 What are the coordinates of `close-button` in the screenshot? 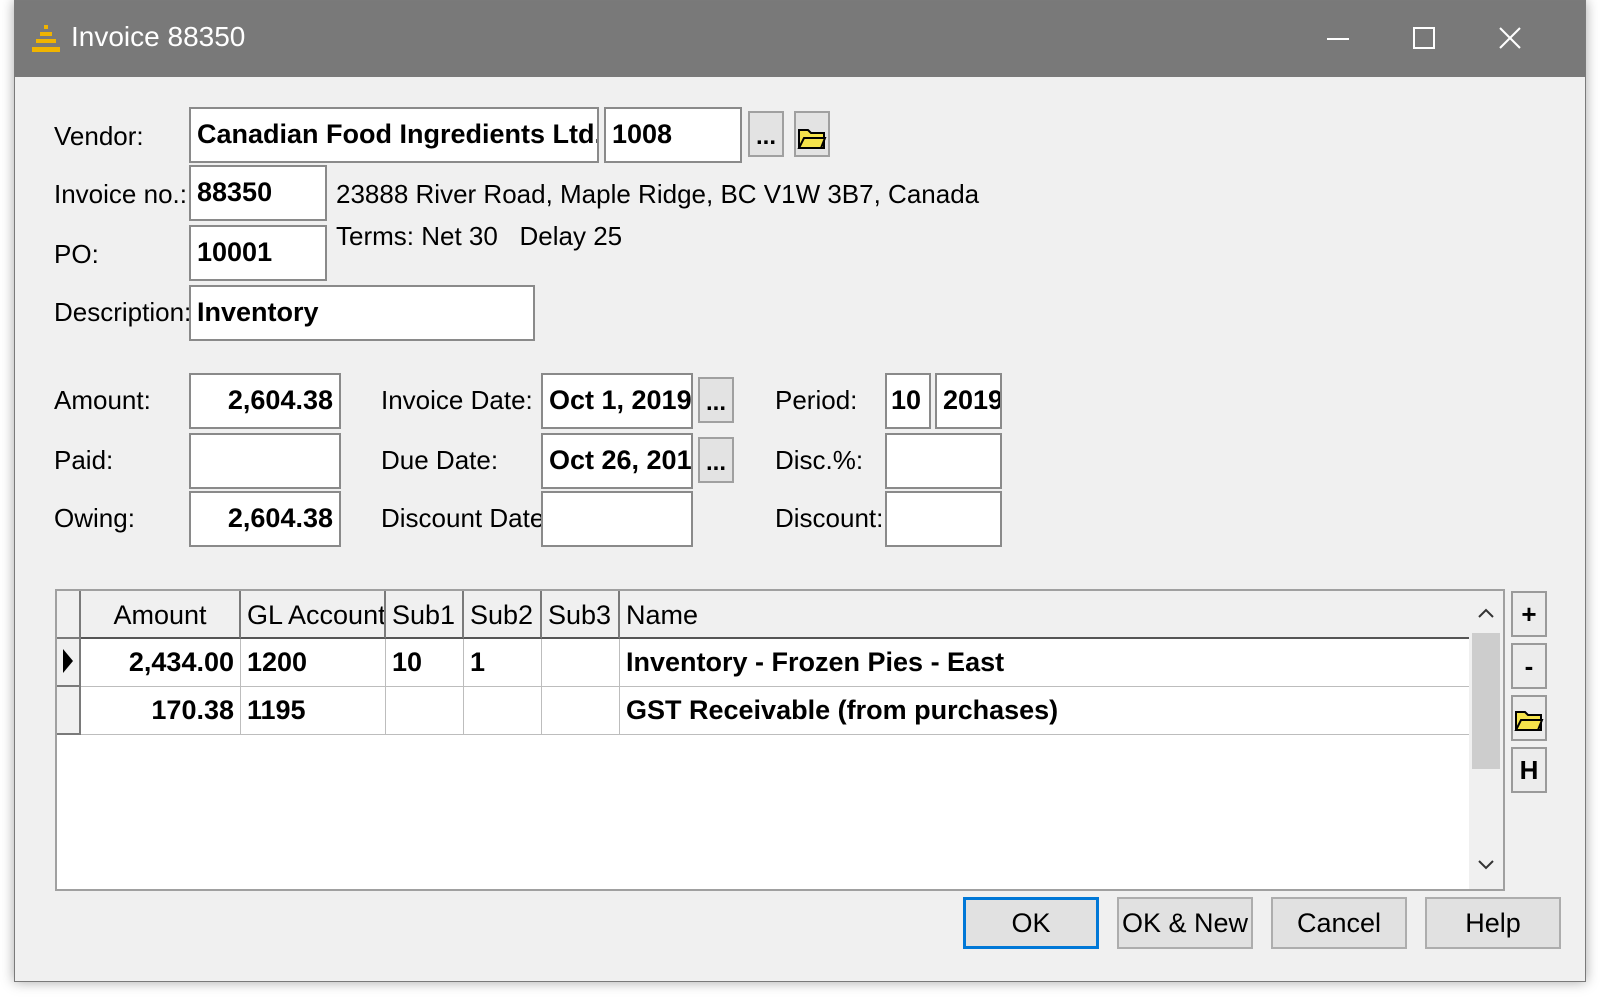 It's located at (1510, 39).